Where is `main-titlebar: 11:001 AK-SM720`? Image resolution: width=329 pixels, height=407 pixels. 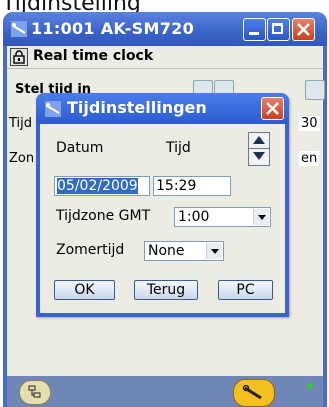 main-titlebar: 11:001 AK-SM720 is located at coordinates (165, 29).